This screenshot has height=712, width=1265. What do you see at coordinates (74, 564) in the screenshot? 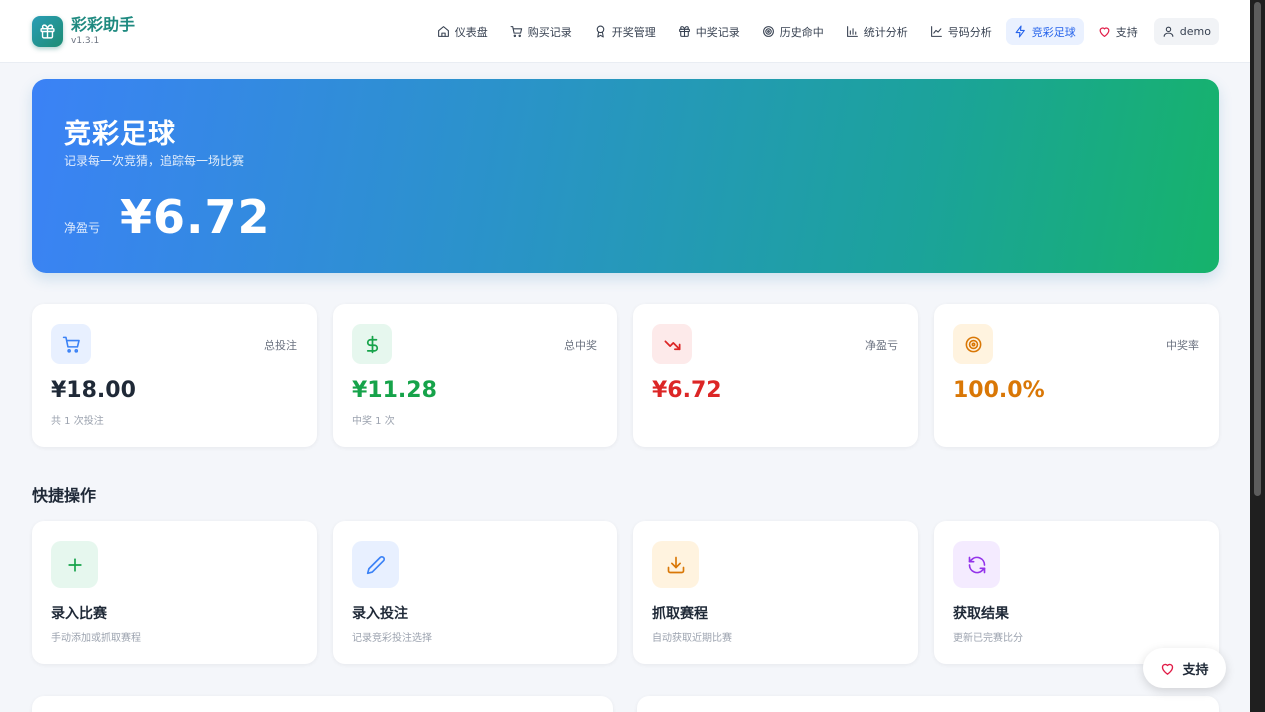
I see `plus-icon` at bounding box center [74, 564].